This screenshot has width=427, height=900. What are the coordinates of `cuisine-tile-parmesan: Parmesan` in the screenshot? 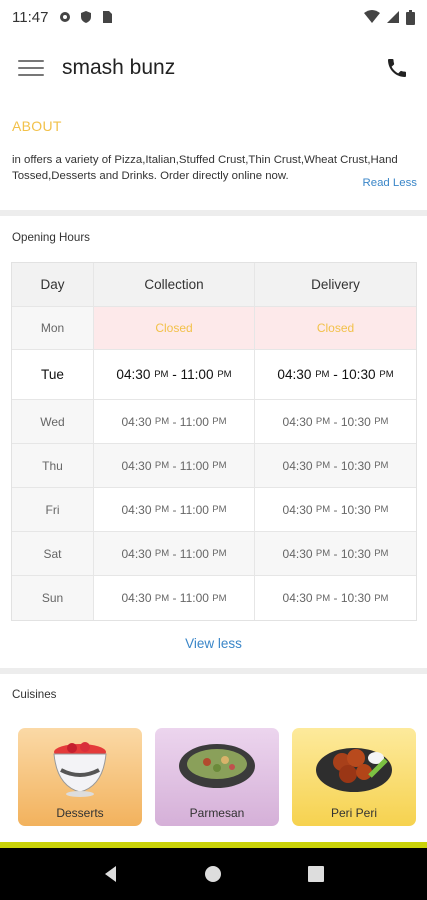 It's located at (217, 777).